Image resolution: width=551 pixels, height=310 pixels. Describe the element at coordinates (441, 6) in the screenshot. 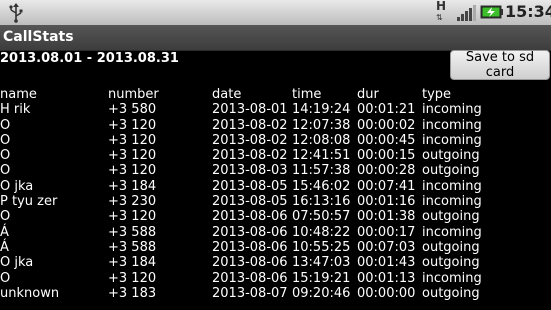

I see `network-type-label: H` at that location.